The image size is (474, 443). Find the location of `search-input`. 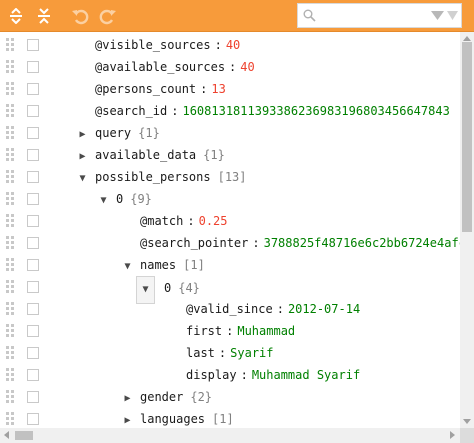

search-input is located at coordinates (370, 15).